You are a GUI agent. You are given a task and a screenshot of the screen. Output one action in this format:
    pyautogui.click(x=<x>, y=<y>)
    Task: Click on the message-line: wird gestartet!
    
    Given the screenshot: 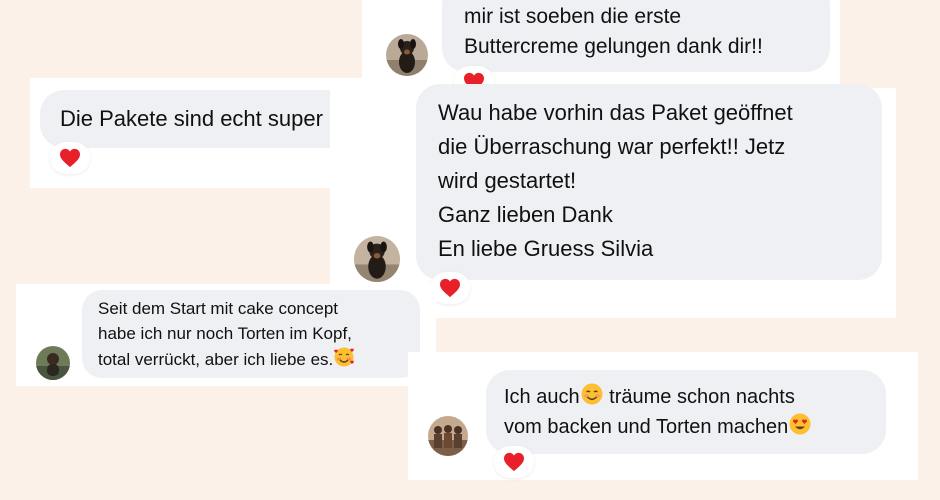 What is the action you would take?
    pyautogui.click(x=507, y=180)
    